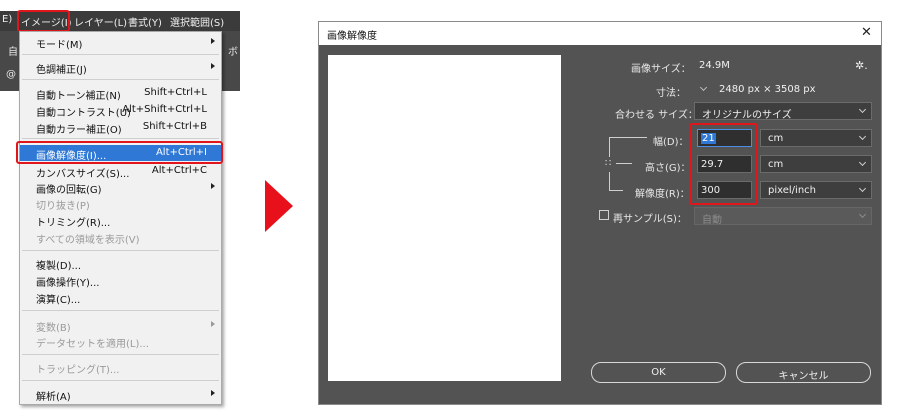  I want to click on resample-checkbox, so click(604, 215).